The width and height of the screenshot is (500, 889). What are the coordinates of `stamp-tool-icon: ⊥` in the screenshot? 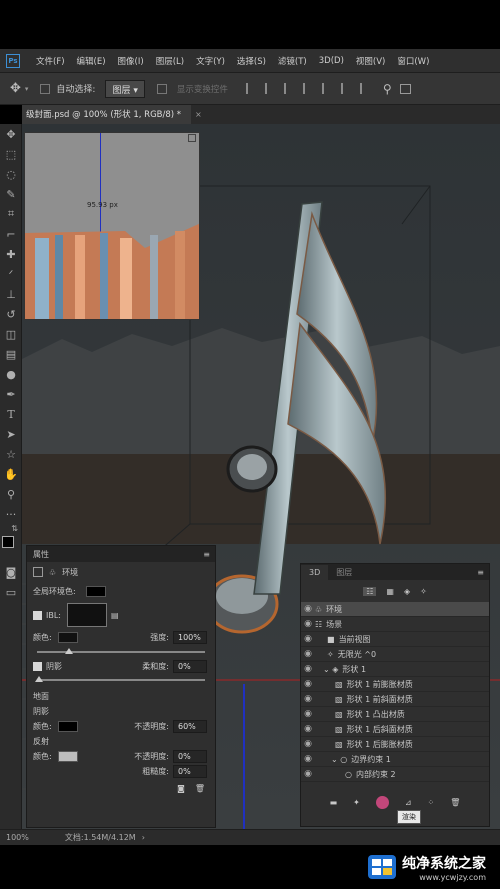 It's located at (11, 294).